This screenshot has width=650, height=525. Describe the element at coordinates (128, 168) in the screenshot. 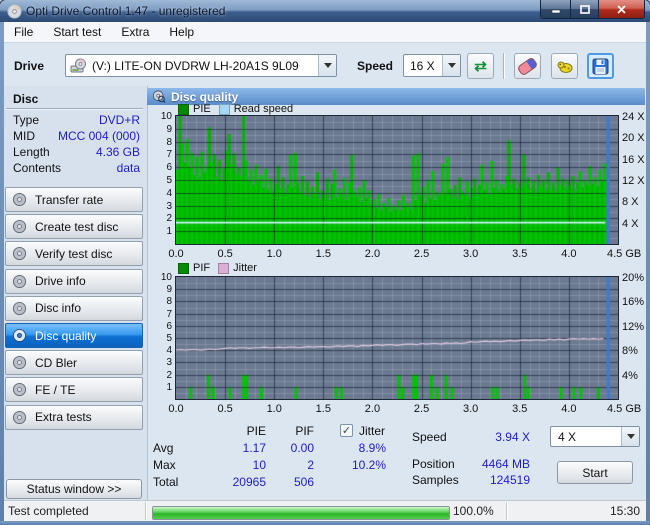

I see `disc-contents-value: data` at that location.